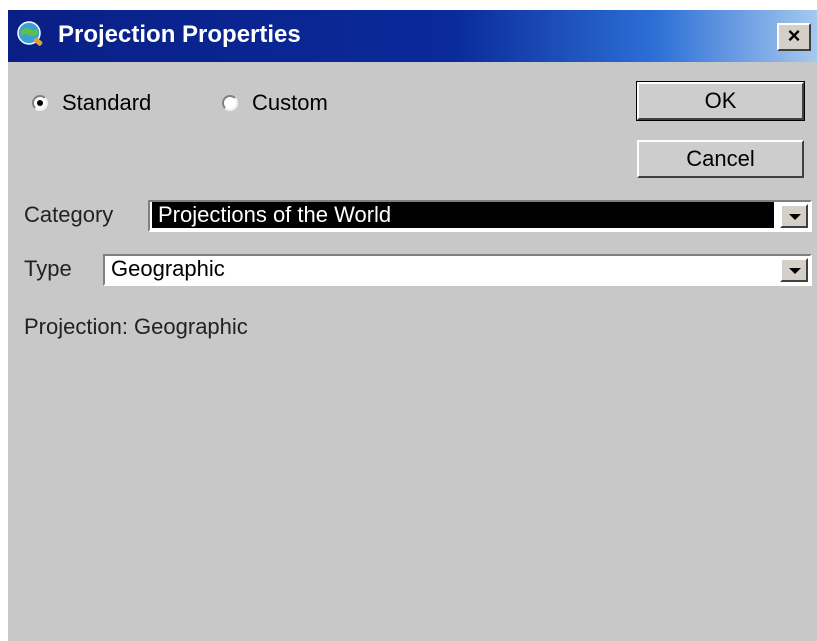 The image size is (817, 641). I want to click on standard-radio-label: Standard, so click(107, 102).